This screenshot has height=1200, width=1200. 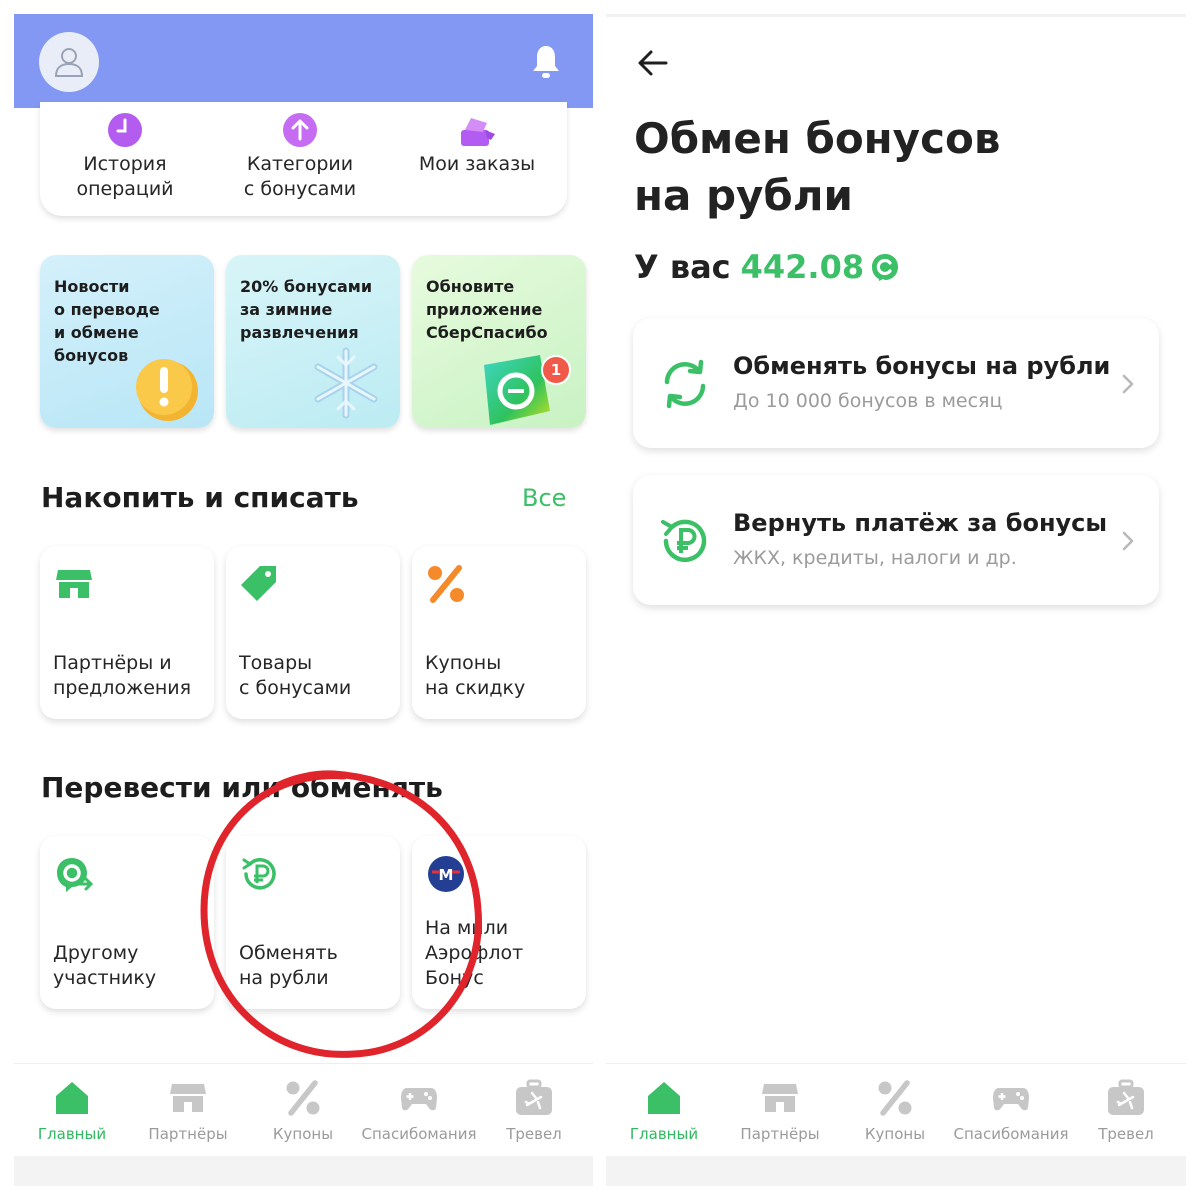 I want to click on balance-row: У вас 442.08, so click(x=767, y=267).